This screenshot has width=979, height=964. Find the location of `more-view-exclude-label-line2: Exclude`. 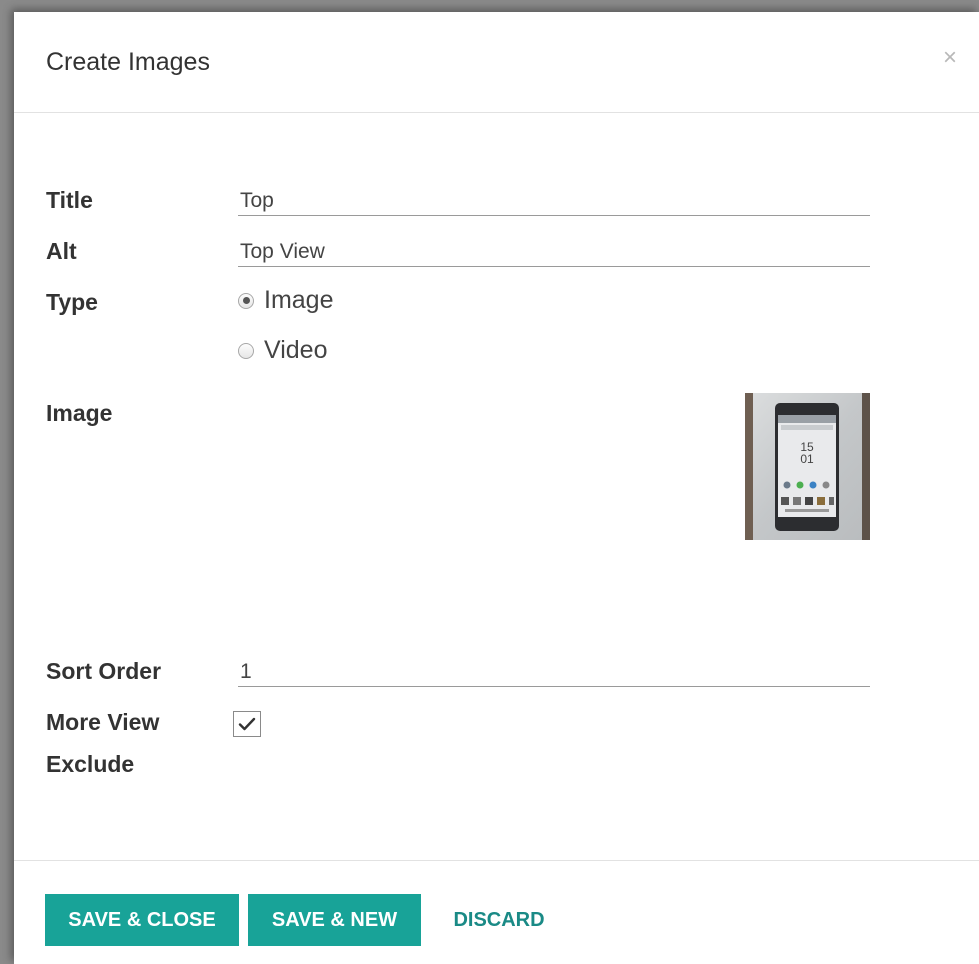

more-view-exclude-label-line2: Exclude is located at coordinates (90, 764).